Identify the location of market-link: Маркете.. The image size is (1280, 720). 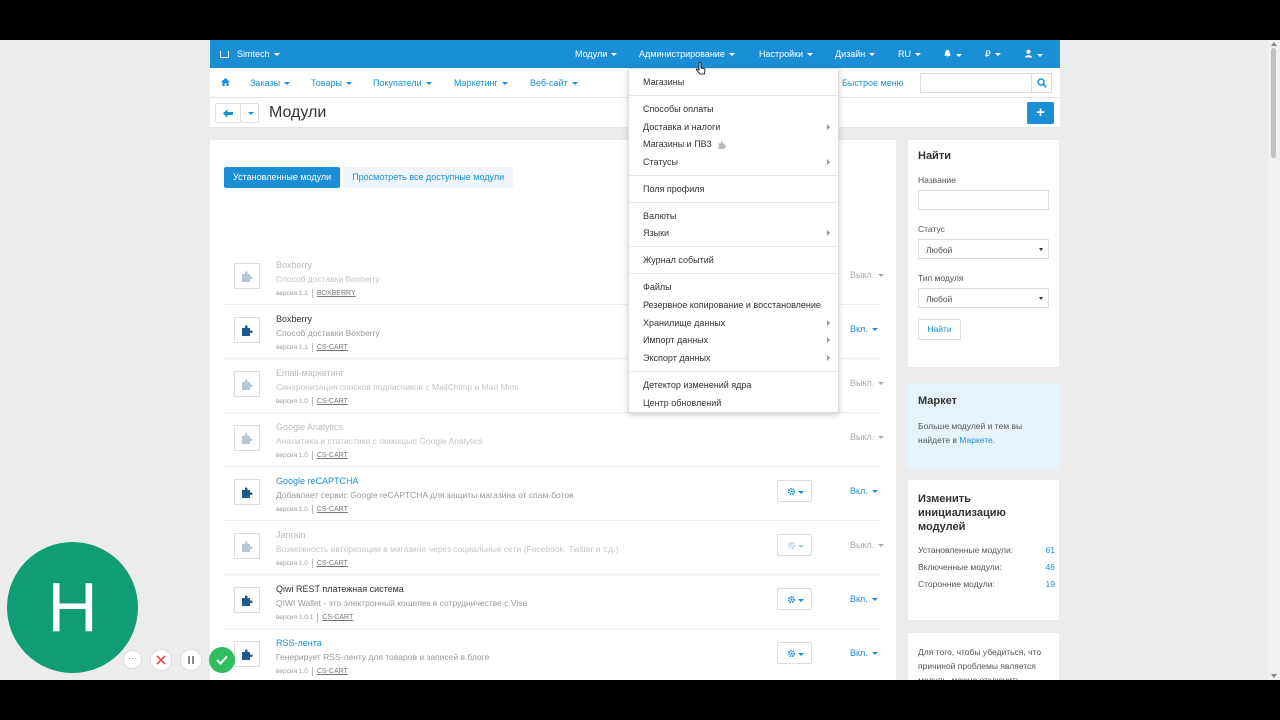
(977, 440).